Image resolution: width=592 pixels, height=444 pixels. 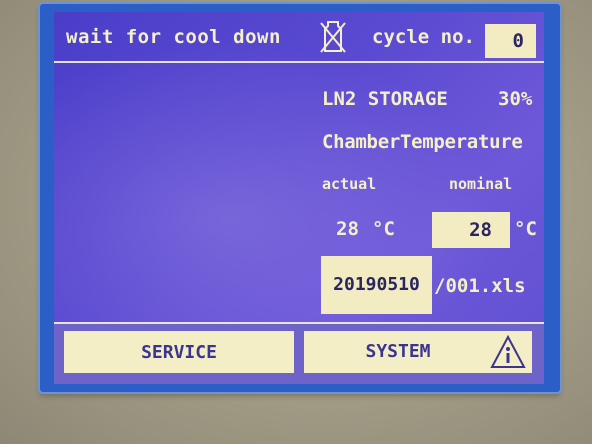 I want to click on chamber-temperature-title: ChamberTemperature, so click(x=422, y=142).